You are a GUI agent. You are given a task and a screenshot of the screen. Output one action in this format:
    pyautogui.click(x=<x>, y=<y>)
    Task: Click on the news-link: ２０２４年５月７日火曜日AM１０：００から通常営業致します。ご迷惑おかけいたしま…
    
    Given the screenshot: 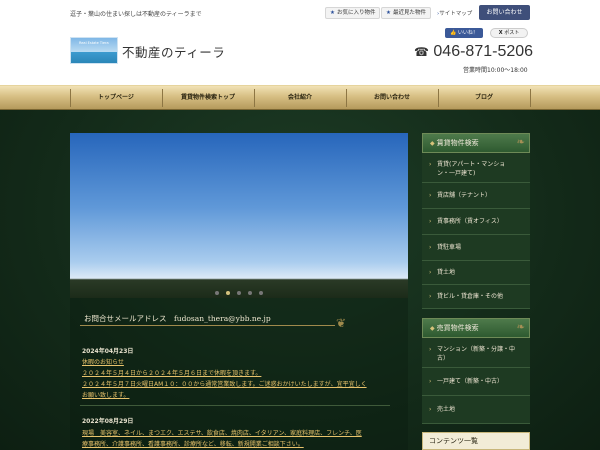 What is the action you would take?
    pyautogui.click(x=224, y=383)
    